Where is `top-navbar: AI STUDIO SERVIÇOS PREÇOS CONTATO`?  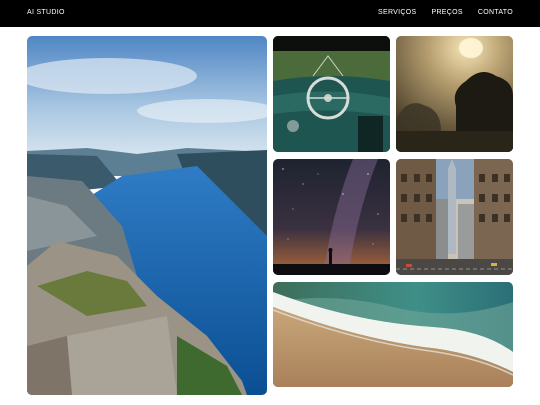
top-navbar: AI STUDIO SERVIÇOS PREÇOS CONTATO is located at coordinates (270, 13).